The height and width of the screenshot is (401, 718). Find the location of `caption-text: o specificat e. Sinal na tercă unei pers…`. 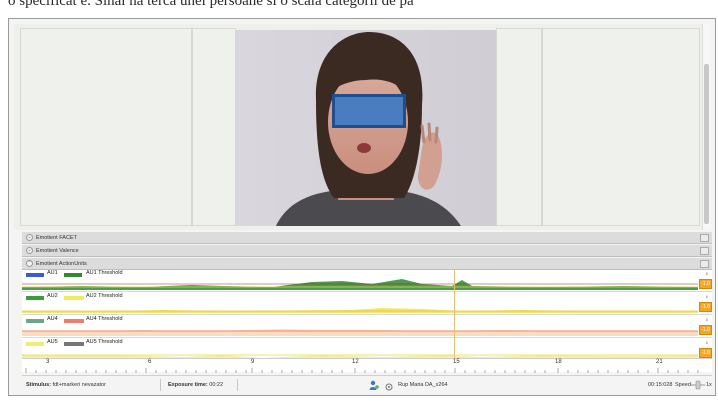

caption-text: o specificat e. Sinal na tercă unei pers… is located at coordinates (211, 4).